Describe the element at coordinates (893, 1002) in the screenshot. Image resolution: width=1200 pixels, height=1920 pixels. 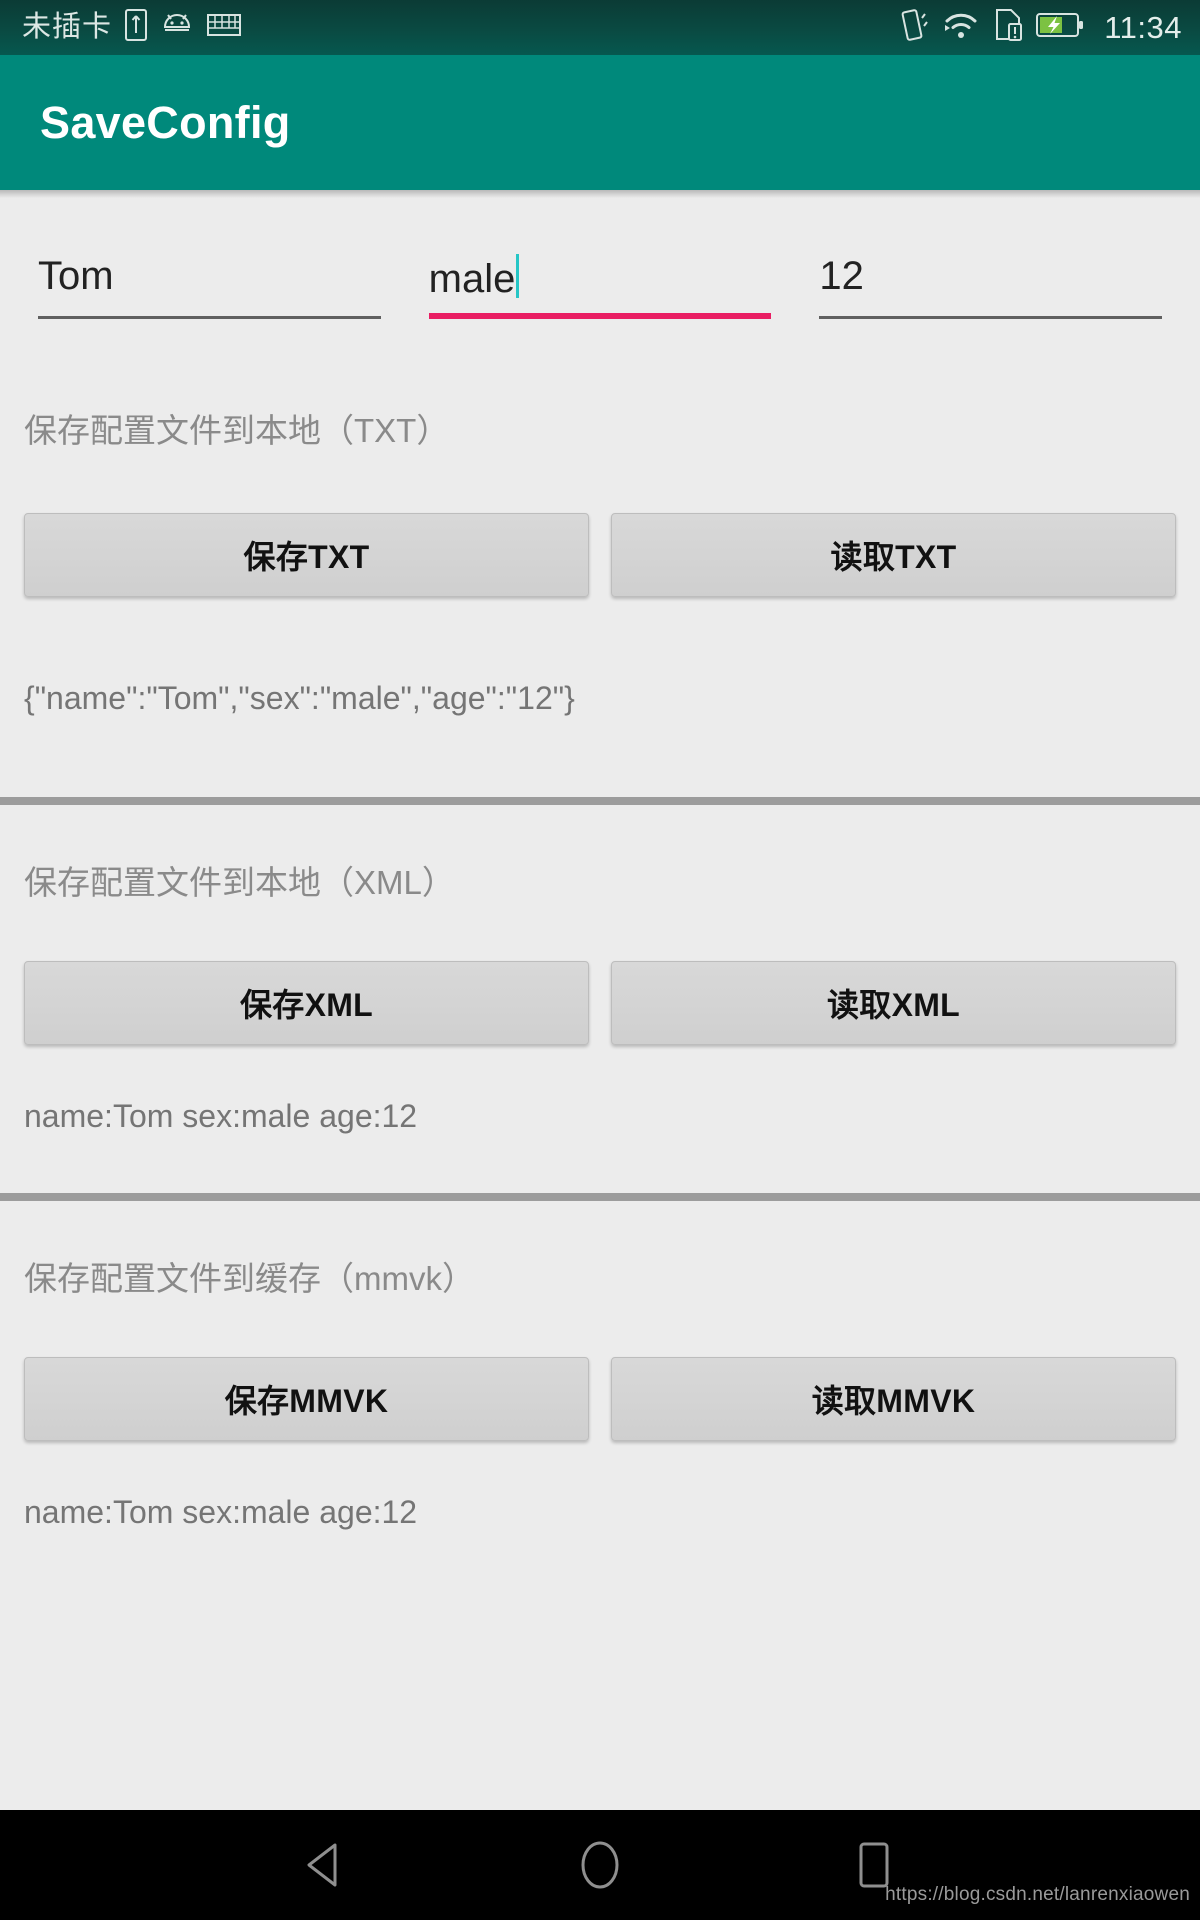
I see `read-xml-button: 读取XML` at that location.